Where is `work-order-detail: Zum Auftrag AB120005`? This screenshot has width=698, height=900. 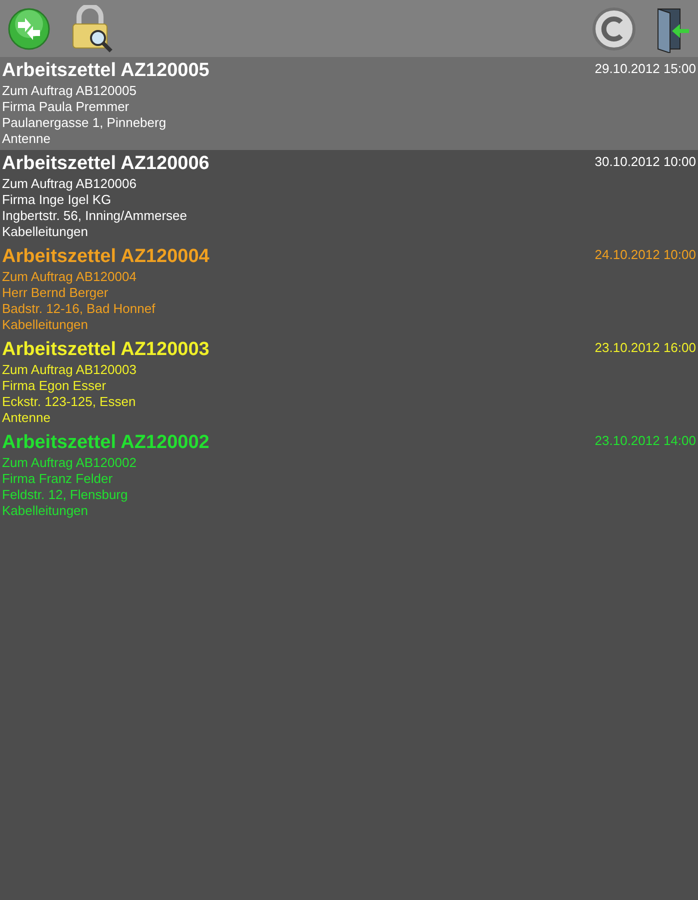 work-order-detail: Zum Auftrag AB120005 is located at coordinates (70, 91).